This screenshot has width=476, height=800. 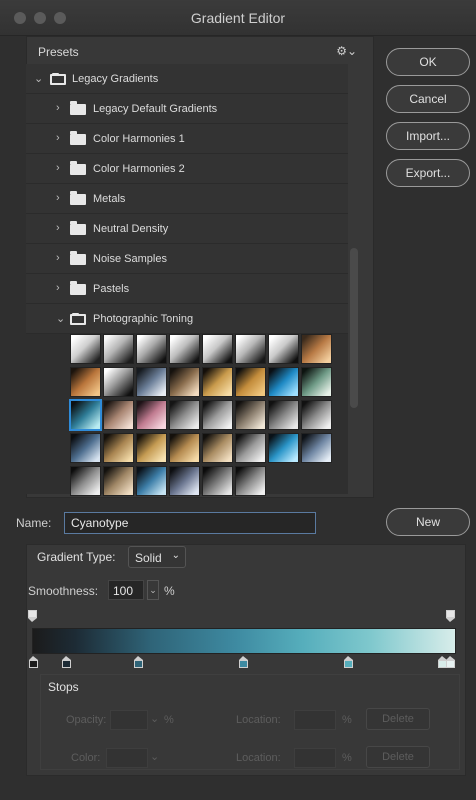 What do you see at coordinates (244, 641) in the screenshot?
I see `gradient-preview-bar` at bounding box center [244, 641].